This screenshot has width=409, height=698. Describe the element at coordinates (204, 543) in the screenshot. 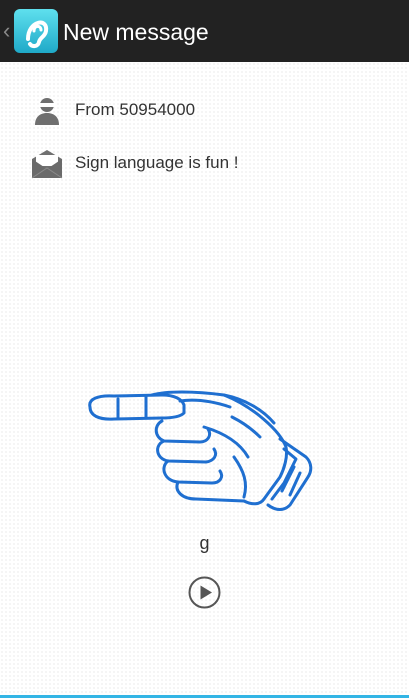

I see `sign-letter: g` at that location.